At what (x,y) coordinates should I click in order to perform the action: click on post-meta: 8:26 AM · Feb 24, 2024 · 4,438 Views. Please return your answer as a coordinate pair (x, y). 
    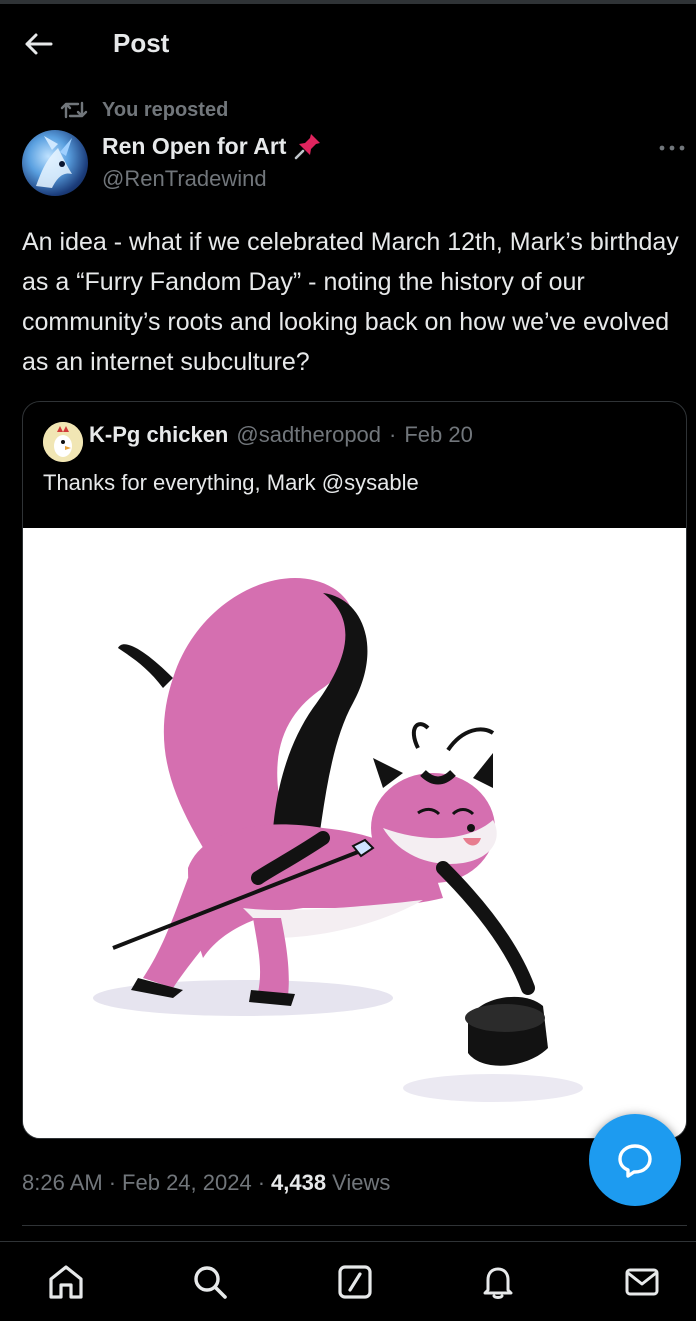
    Looking at the image, I should click on (206, 1183).